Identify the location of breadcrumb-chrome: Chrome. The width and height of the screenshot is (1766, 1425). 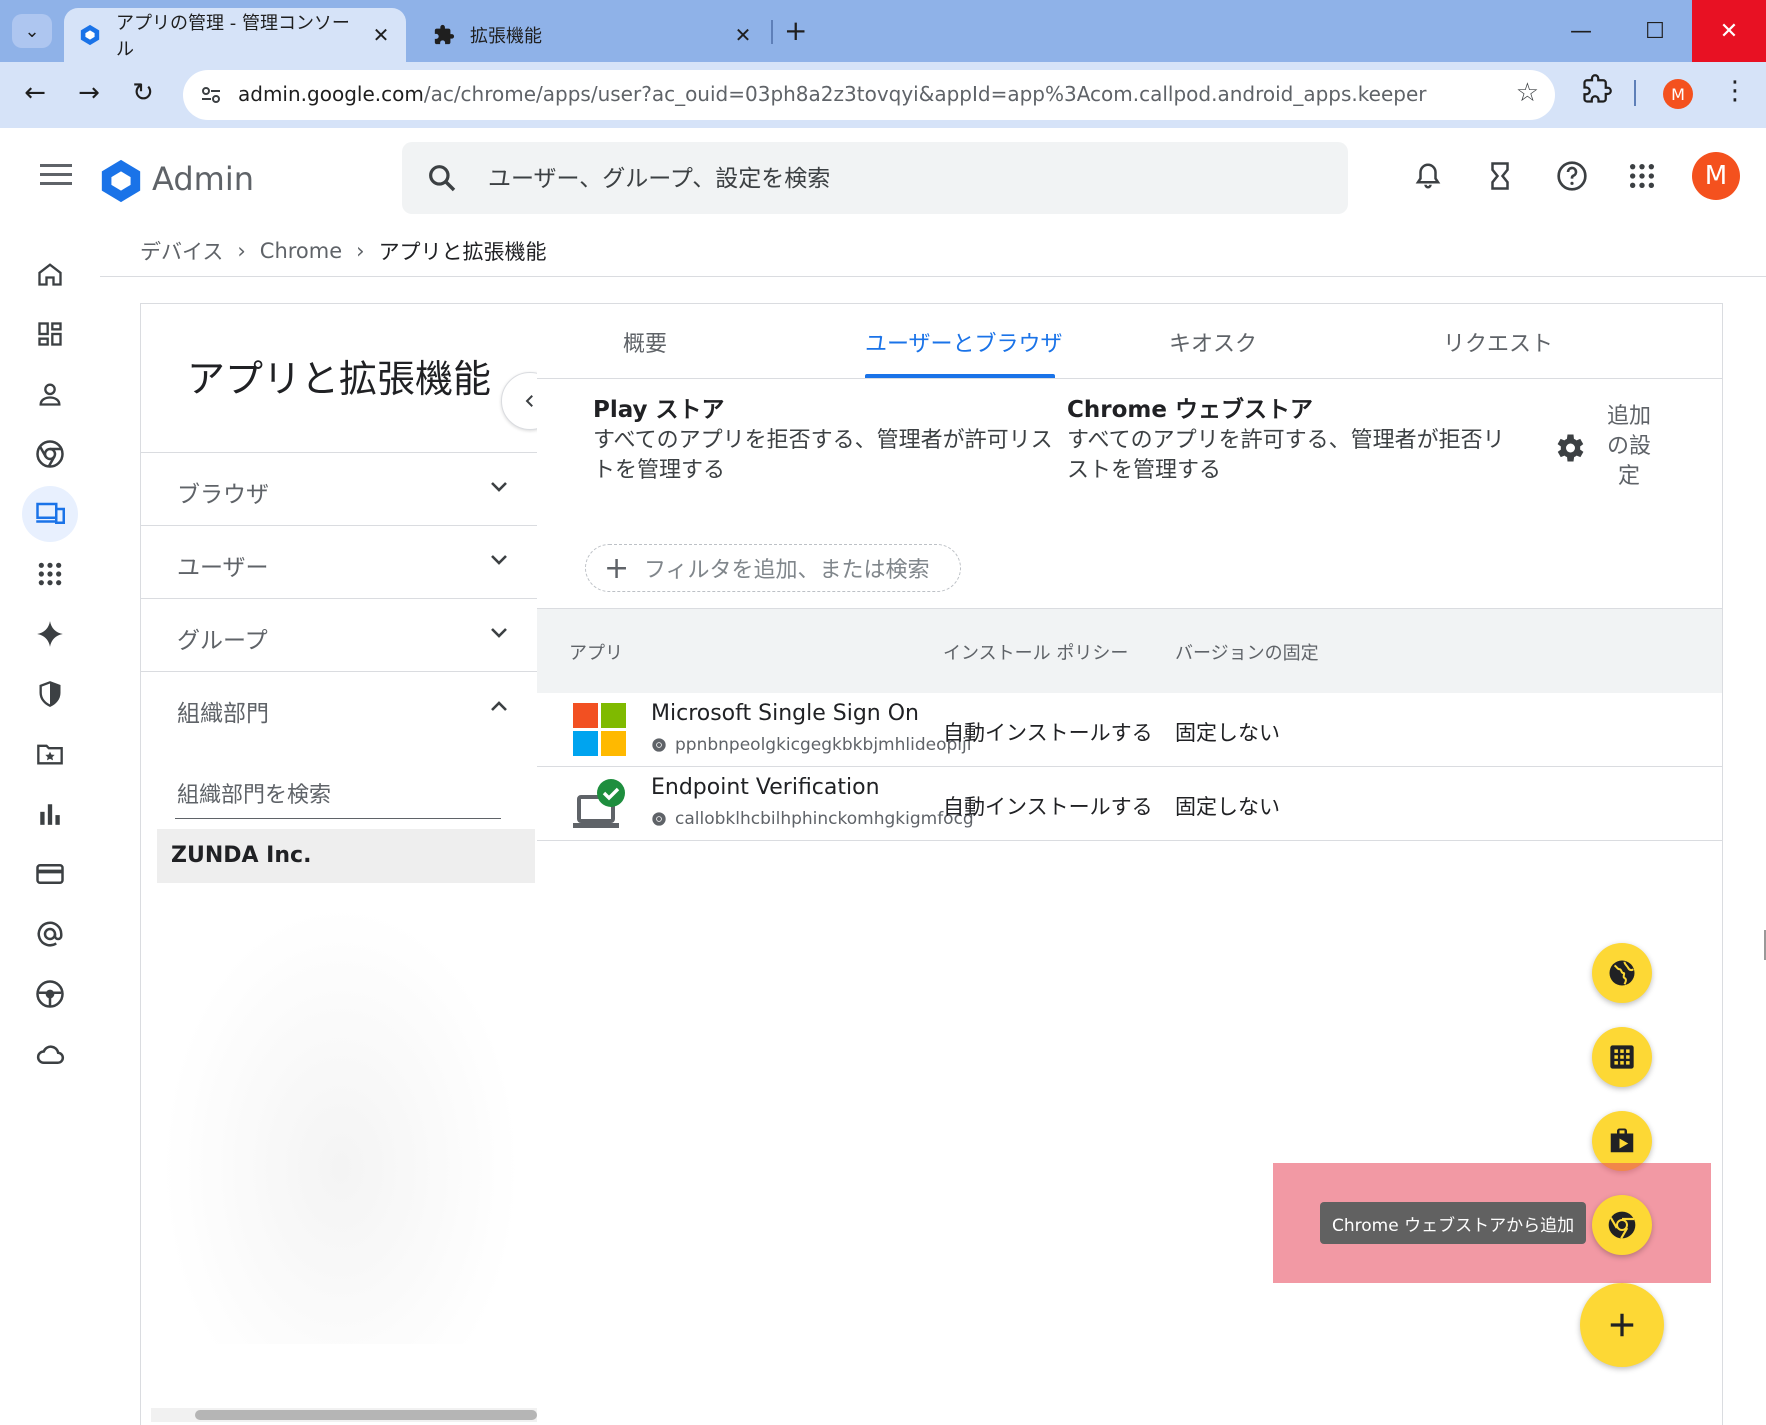
(301, 251).